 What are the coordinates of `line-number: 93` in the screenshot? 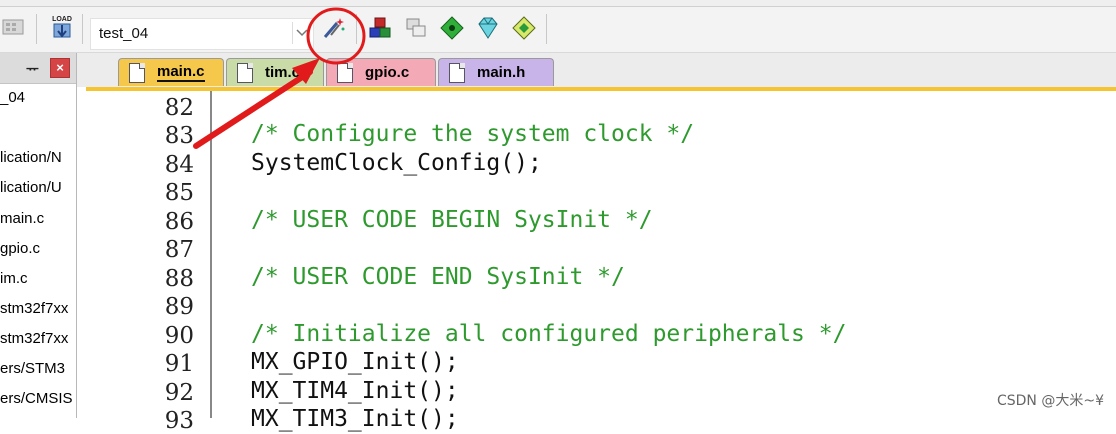 It's located at (179, 421).